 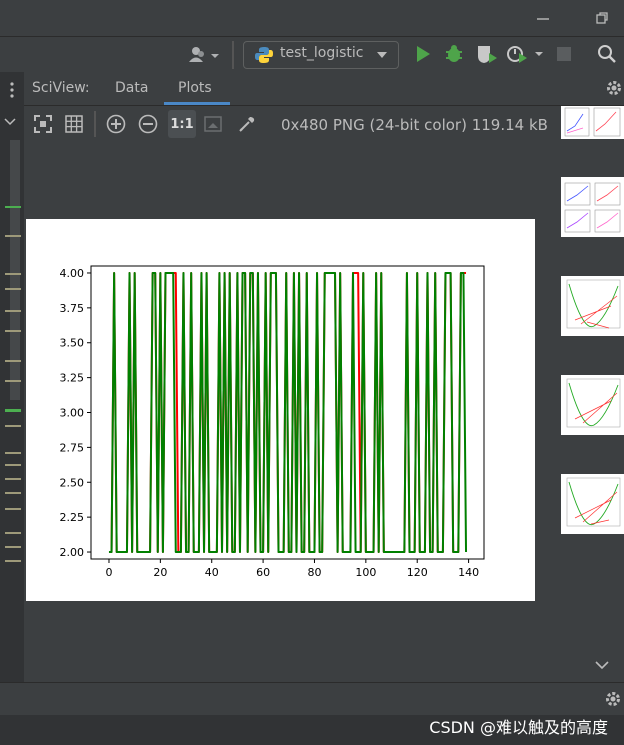 What do you see at coordinates (365, 572) in the screenshot?
I see `x-tick-label: 100` at bounding box center [365, 572].